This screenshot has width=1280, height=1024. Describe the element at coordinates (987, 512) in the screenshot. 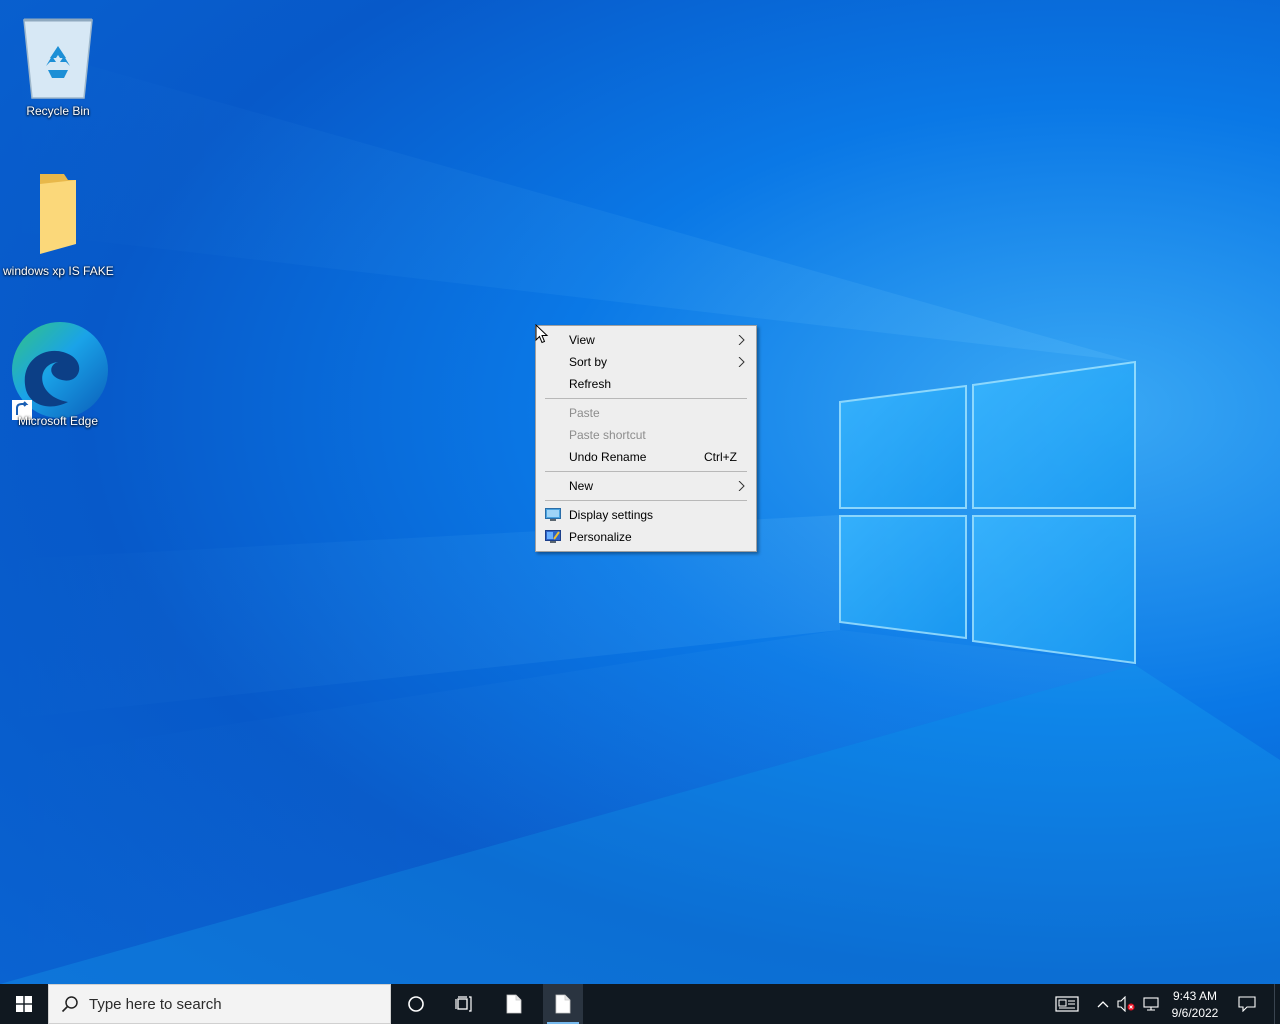

I see `windows-logo-wallpaper` at that location.